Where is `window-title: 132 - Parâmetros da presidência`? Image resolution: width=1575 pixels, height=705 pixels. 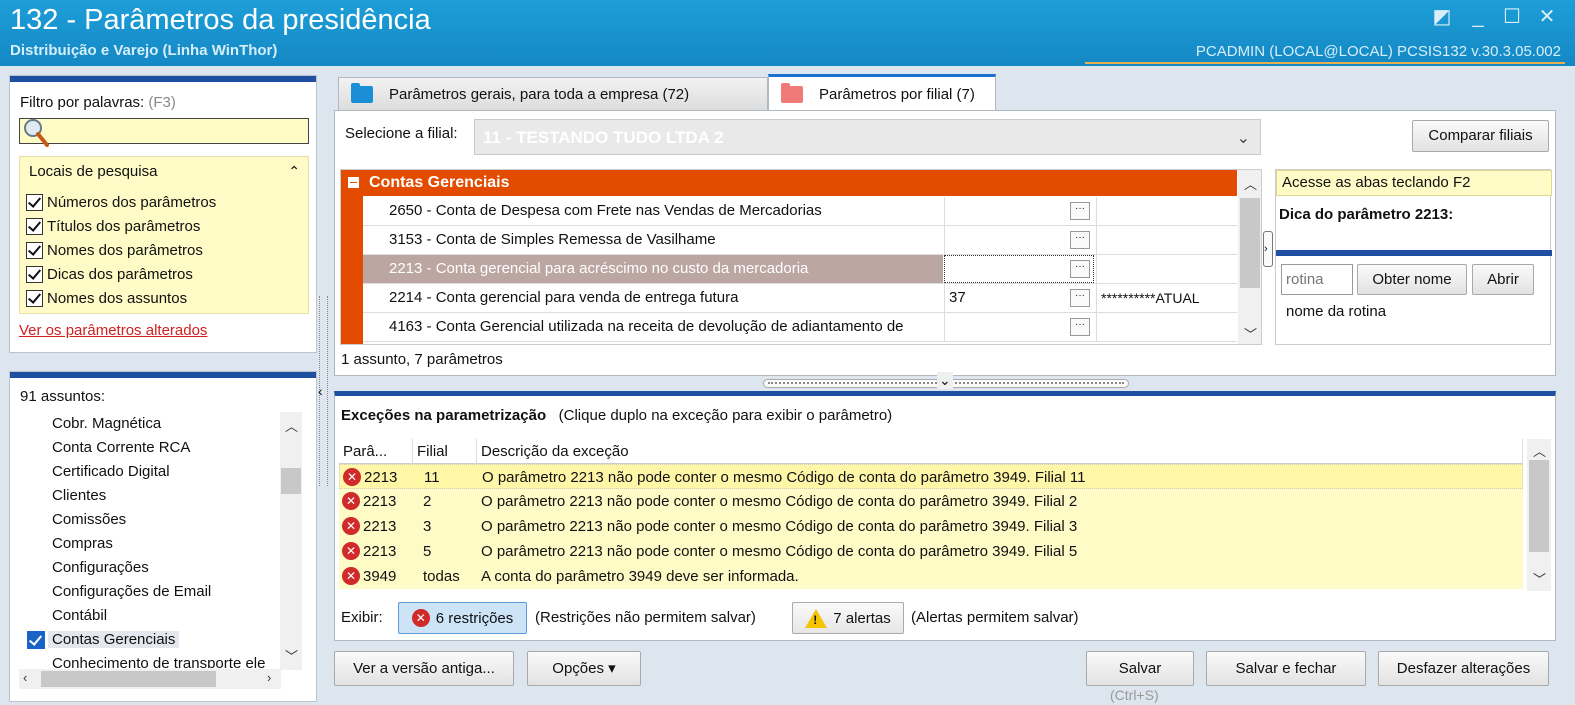
window-title: 132 - Parâmetros da presidência is located at coordinates (220, 20).